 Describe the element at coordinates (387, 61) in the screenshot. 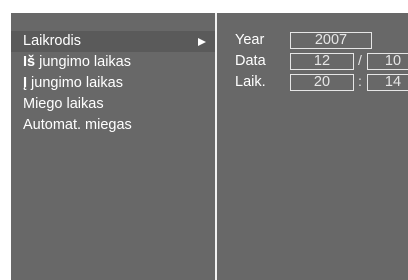

I see `date-day-field: 10` at that location.